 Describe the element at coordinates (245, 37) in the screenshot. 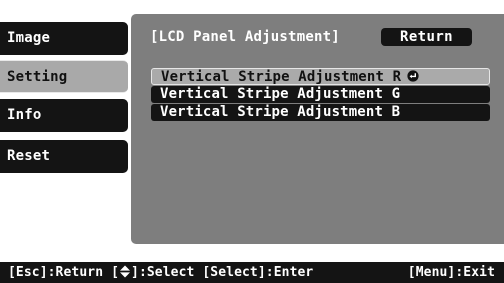

I see `submenu-title: [LCD Panel Adjustment]` at that location.